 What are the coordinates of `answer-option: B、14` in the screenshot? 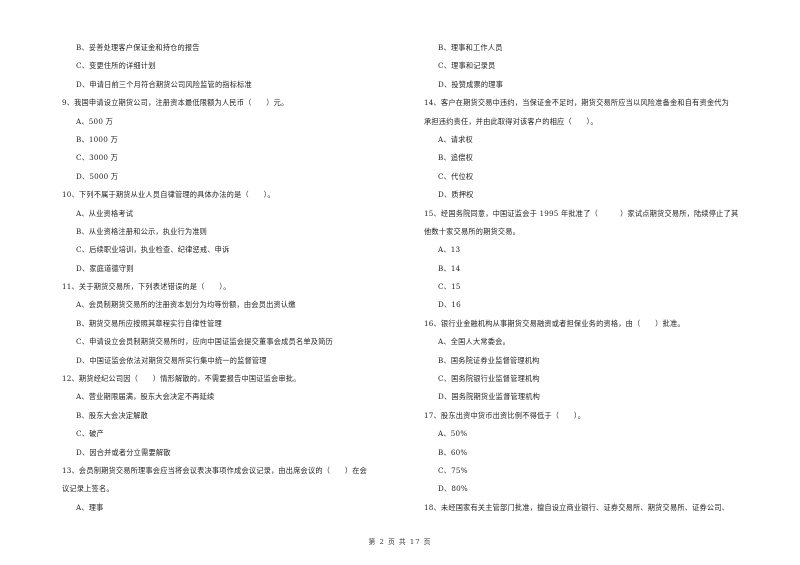 It's located at (449, 268).